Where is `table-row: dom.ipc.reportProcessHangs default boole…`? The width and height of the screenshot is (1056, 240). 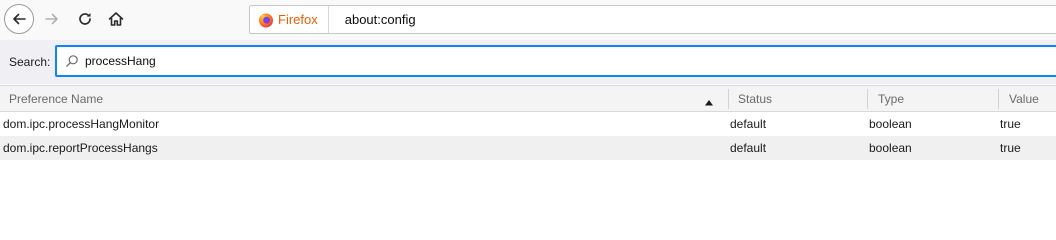
table-row: dom.ipc.reportProcessHangs default boole… is located at coordinates (528, 148).